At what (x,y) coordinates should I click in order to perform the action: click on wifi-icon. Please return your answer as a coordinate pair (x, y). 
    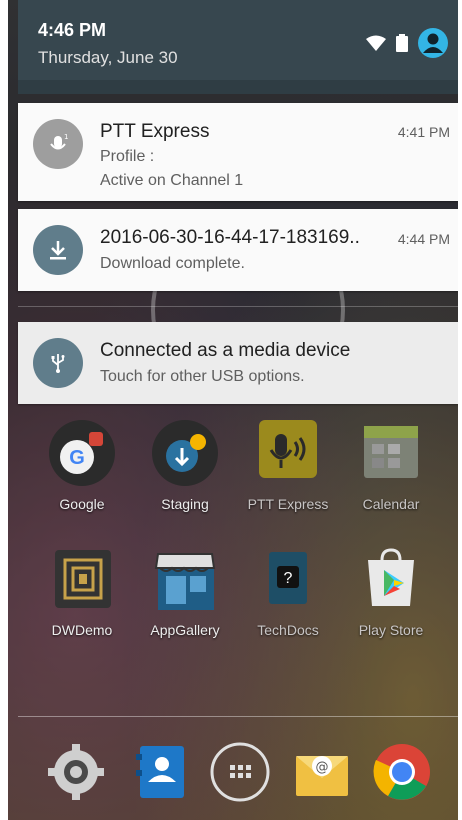
    Looking at the image, I should click on (376, 43).